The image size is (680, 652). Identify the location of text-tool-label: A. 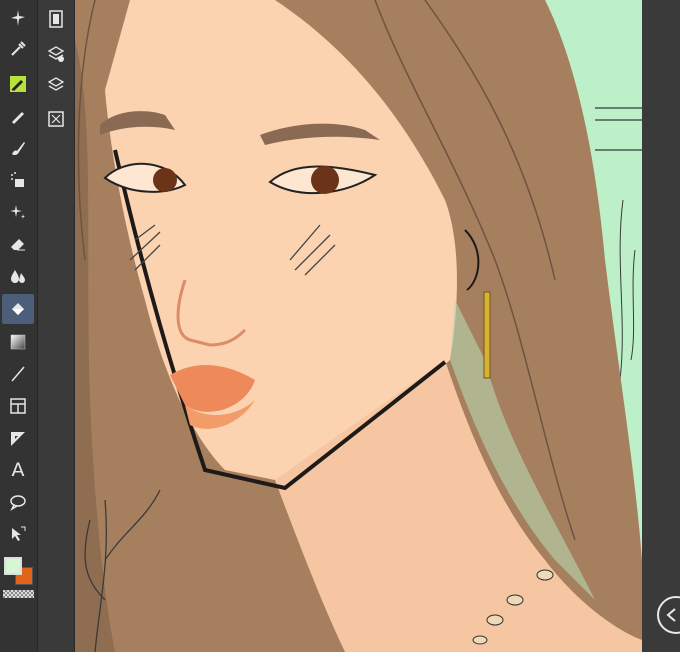
(18, 469).